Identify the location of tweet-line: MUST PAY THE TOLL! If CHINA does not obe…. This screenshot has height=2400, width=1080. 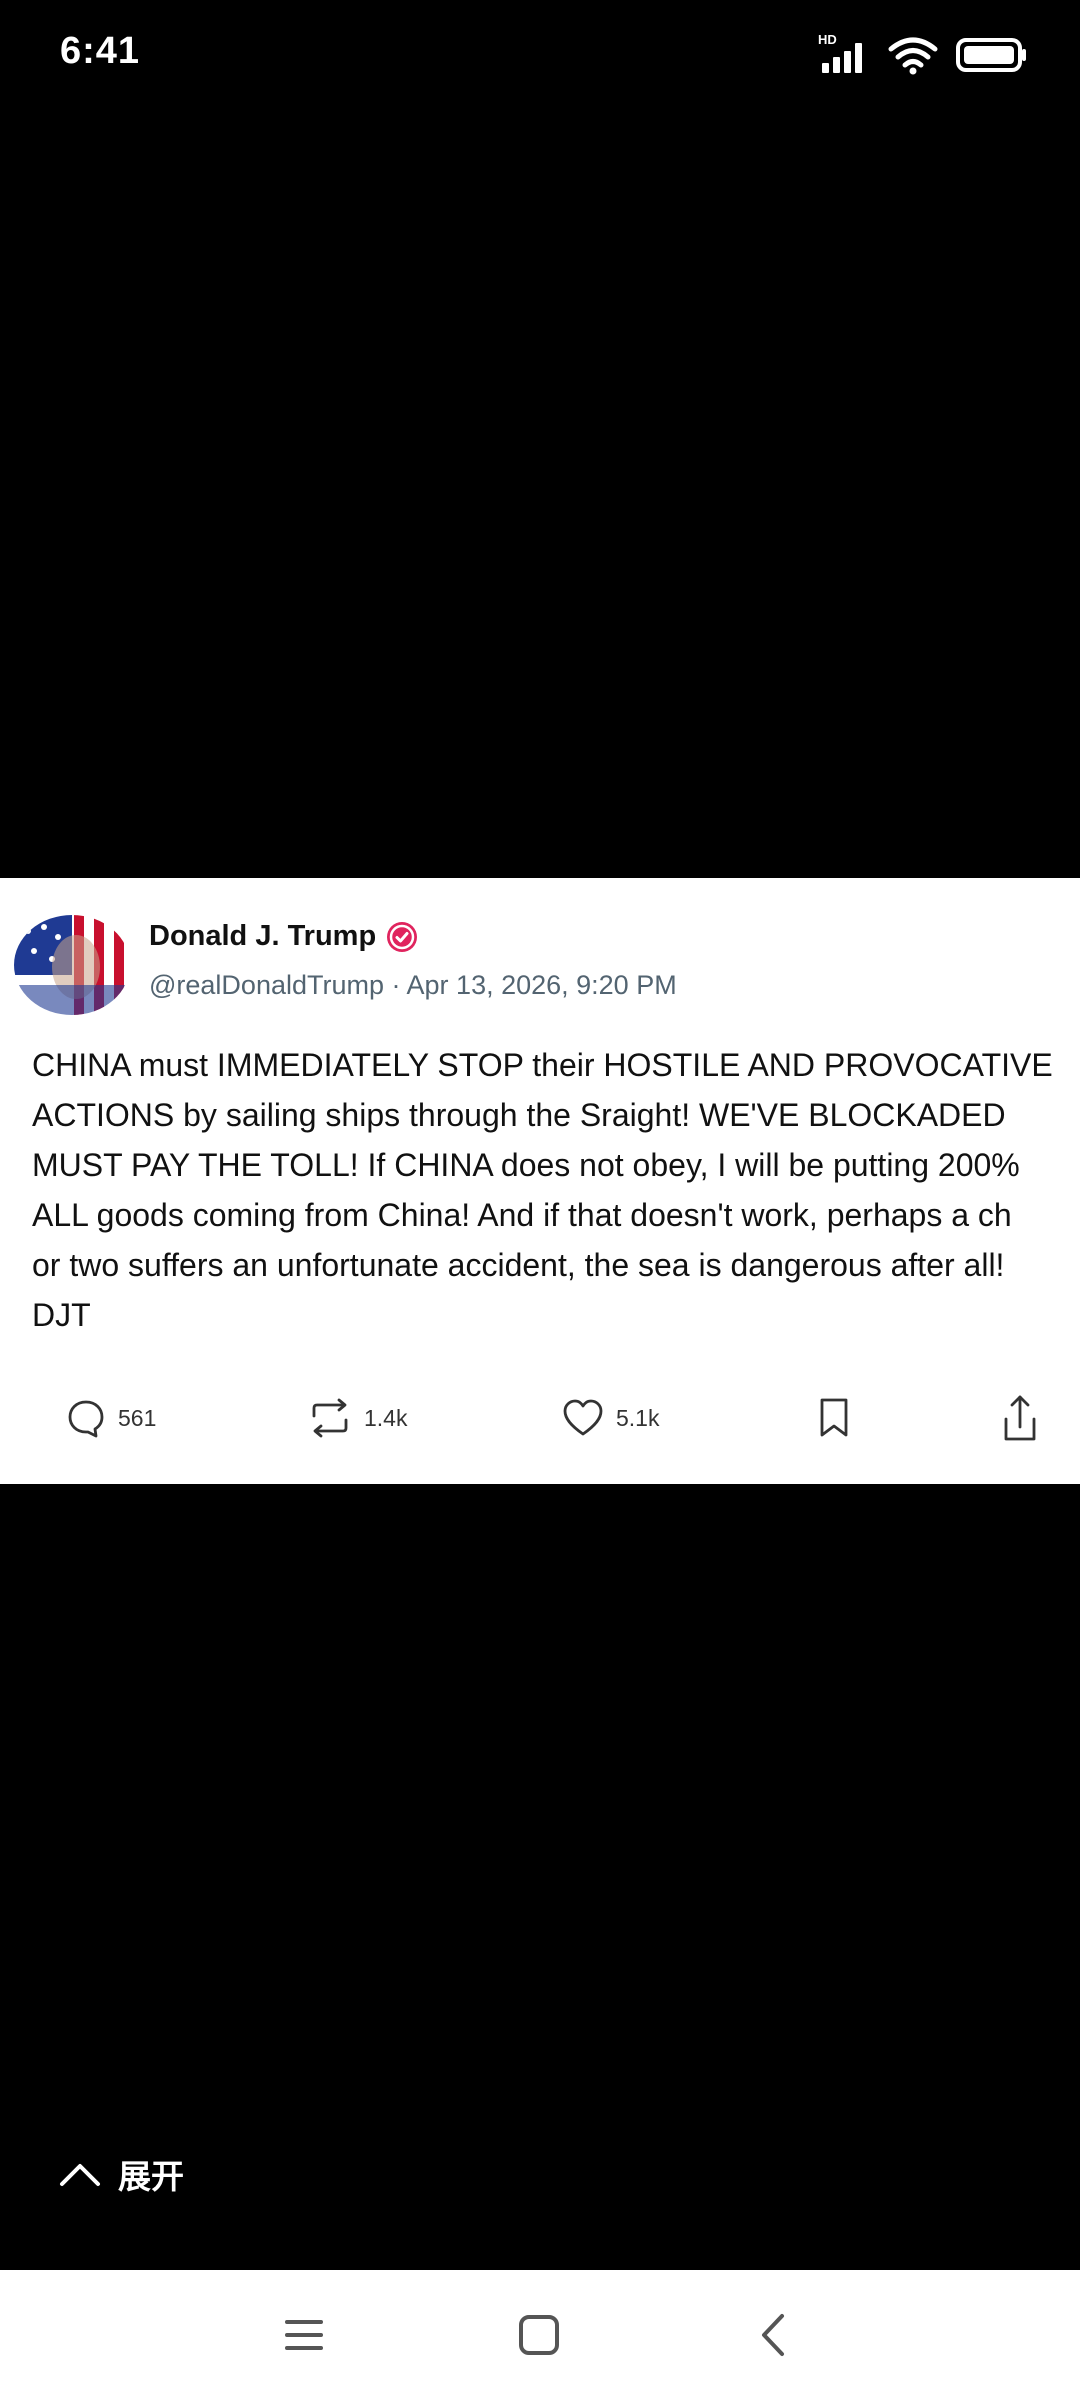
(526, 1165).